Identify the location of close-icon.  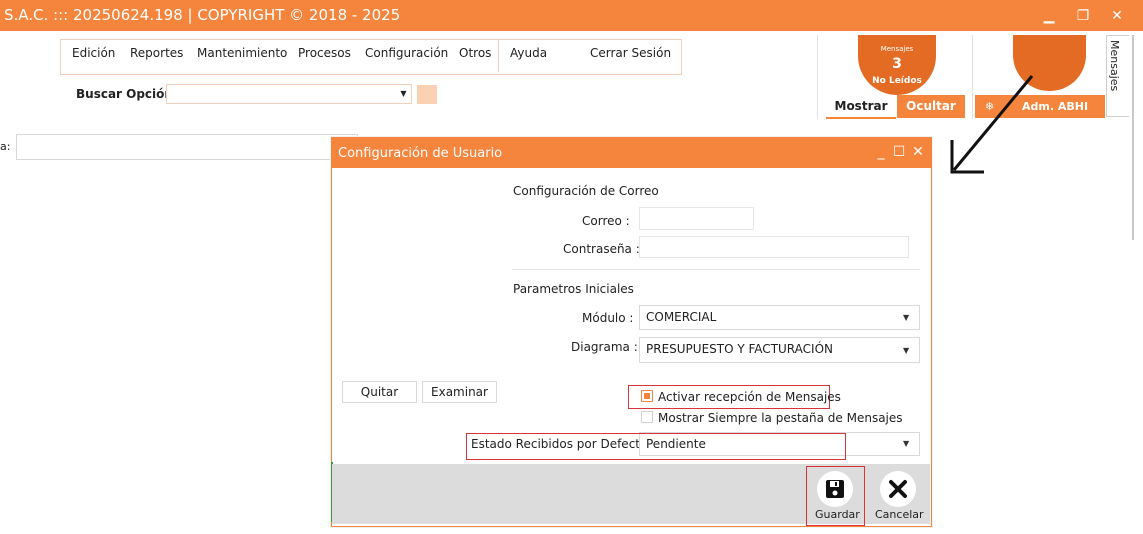
(898, 489).